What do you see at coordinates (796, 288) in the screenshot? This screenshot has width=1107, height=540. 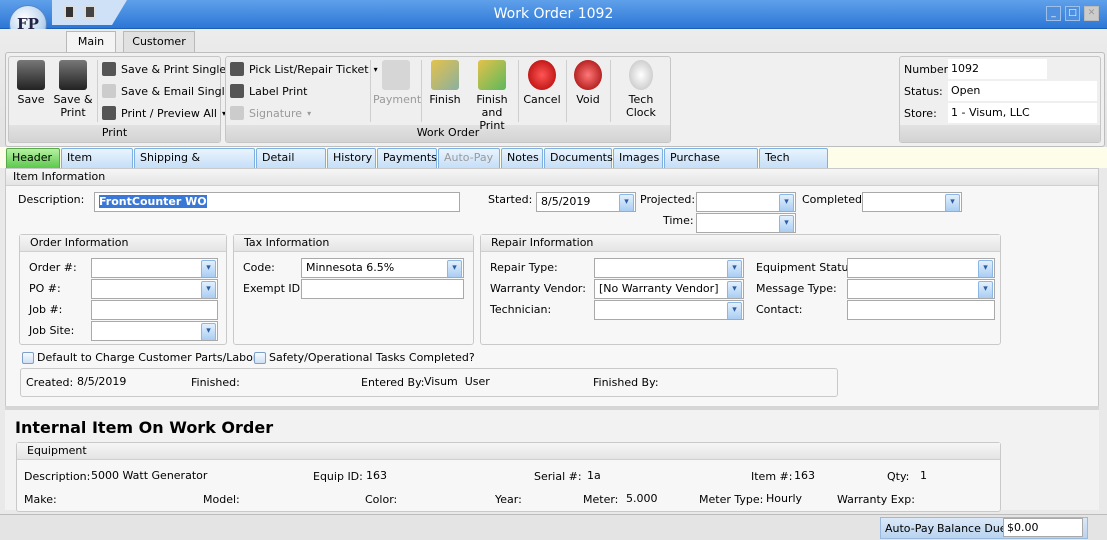 I see `message-type-label: Message Type:` at bounding box center [796, 288].